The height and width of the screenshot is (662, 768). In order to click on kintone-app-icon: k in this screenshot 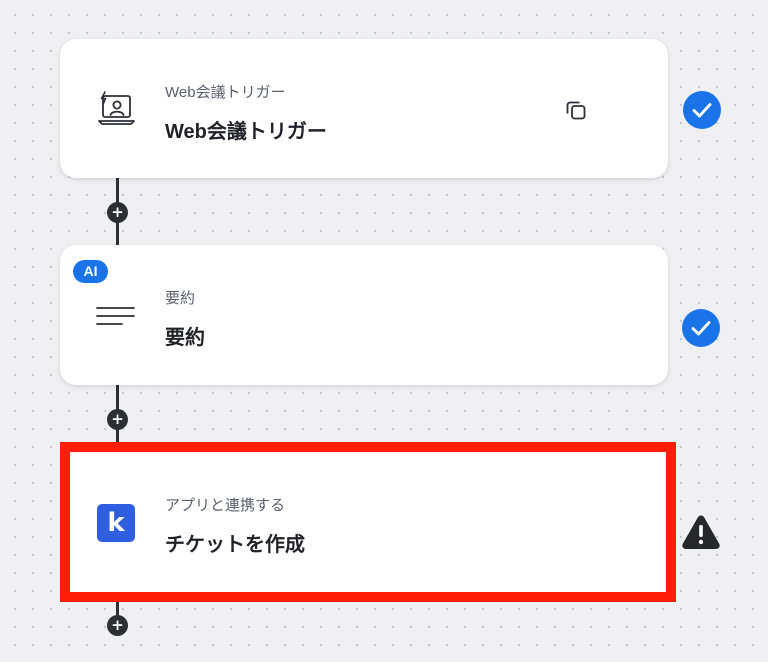, I will do `click(116, 523)`.